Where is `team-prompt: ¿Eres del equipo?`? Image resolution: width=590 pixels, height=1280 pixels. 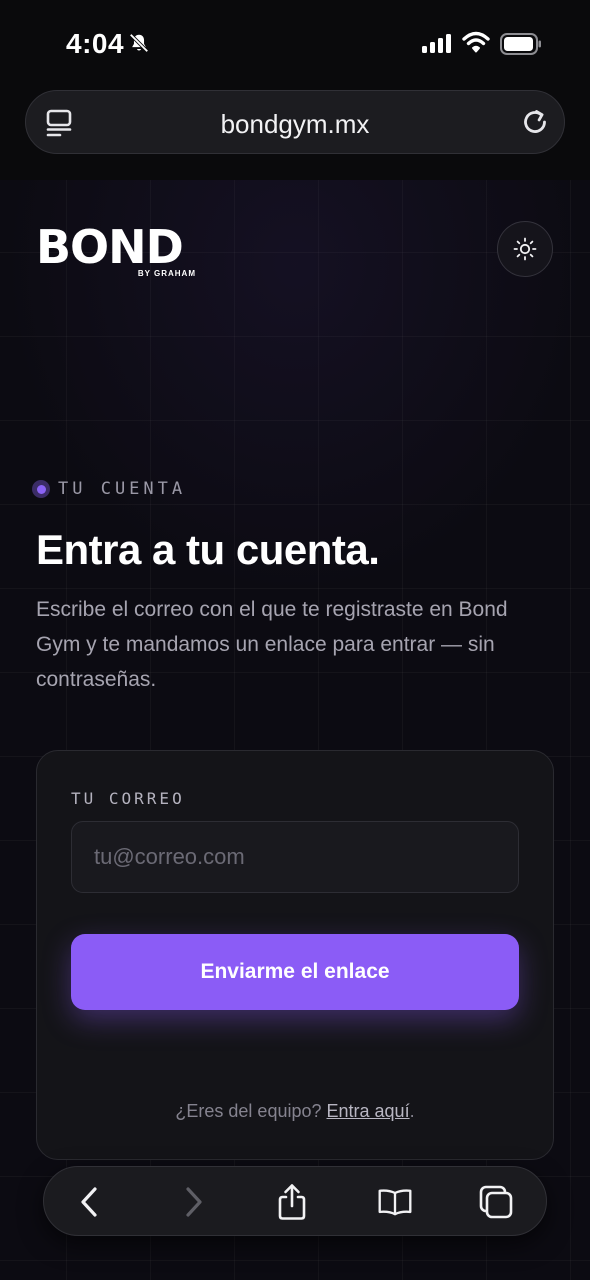
team-prompt: ¿Eres del equipo? is located at coordinates (248, 1111).